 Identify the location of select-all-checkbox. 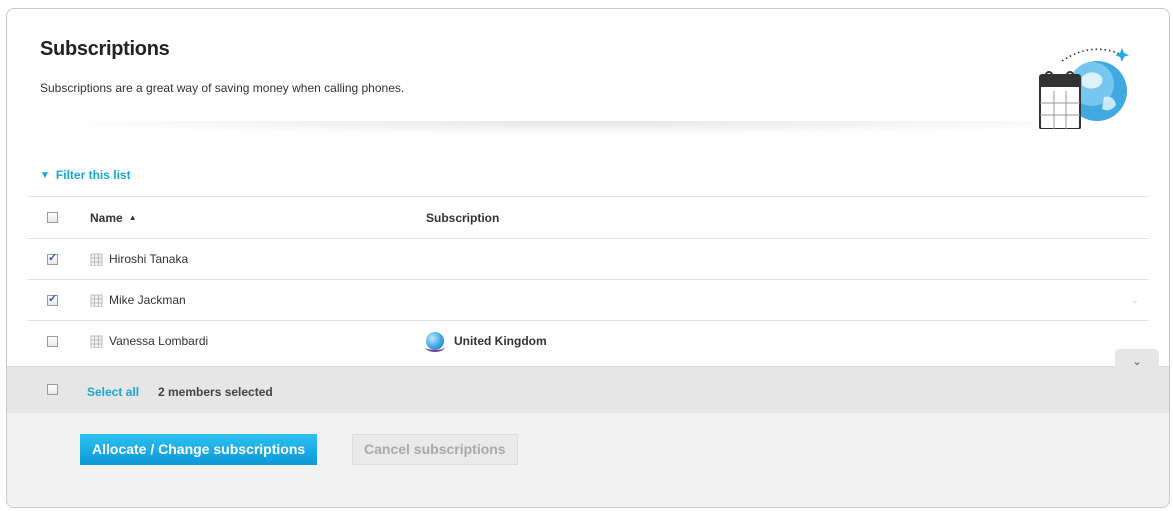
(52, 389).